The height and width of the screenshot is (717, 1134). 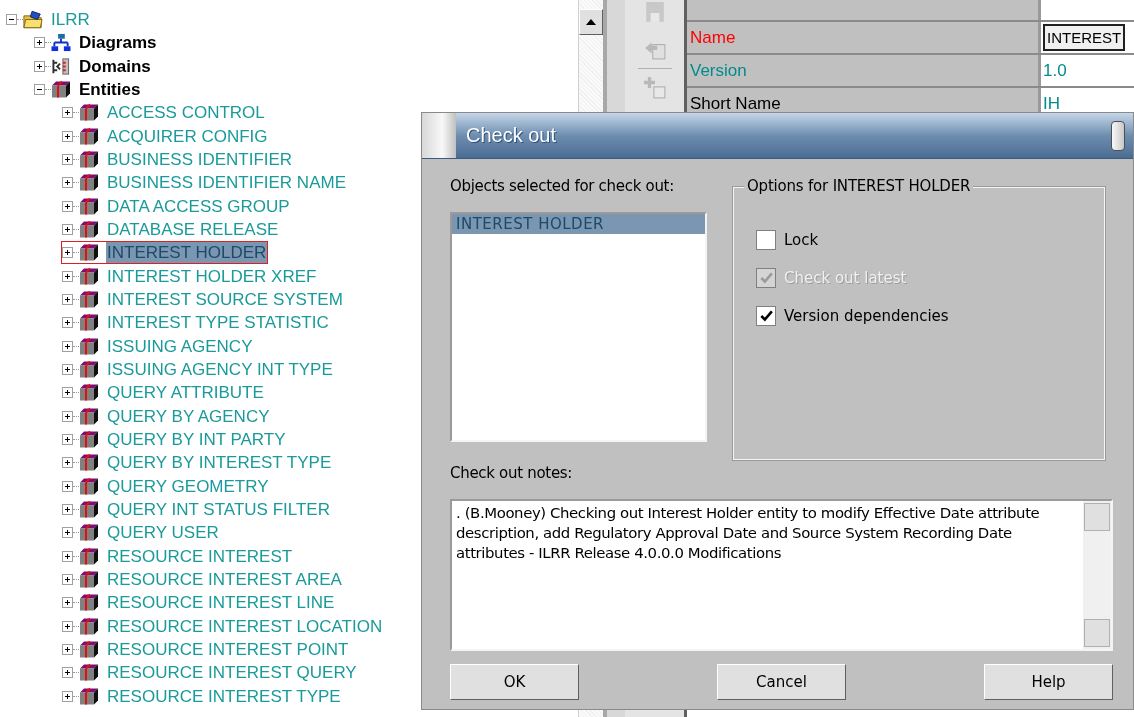 I want to click on tree-item: INTEREST TYPE STATISTIC, so click(x=218, y=323).